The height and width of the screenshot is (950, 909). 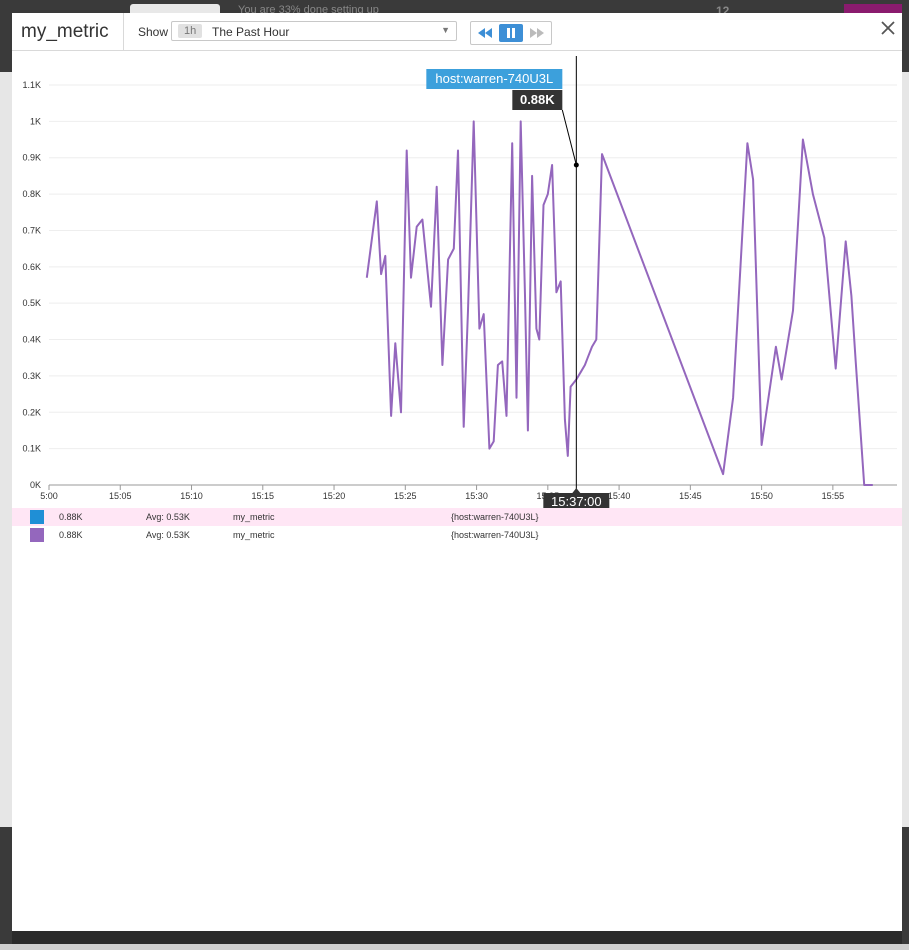 I want to click on background-bottom, so click(x=454, y=947).